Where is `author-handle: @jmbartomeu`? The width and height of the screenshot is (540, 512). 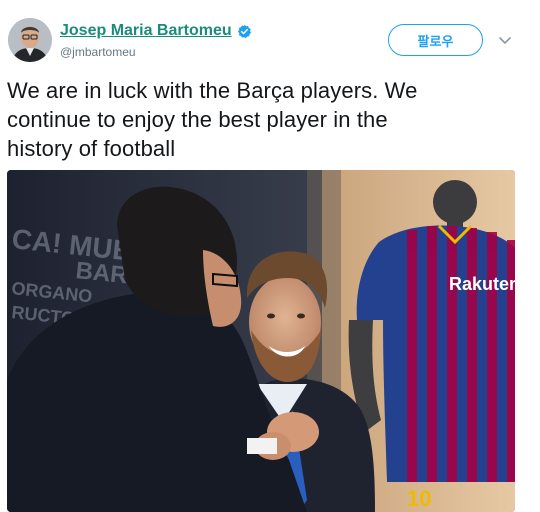
author-handle: @jmbartomeu is located at coordinates (98, 52).